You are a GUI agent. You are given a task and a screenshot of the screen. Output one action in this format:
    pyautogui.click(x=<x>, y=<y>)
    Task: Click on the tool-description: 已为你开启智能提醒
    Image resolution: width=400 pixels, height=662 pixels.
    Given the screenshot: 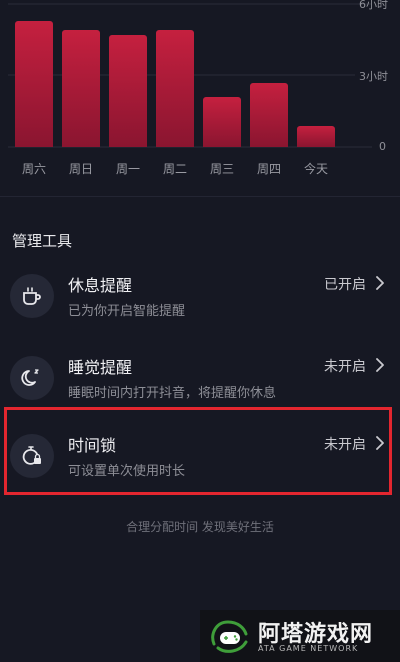 What is the action you would take?
    pyautogui.click(x=127, y=311)
    